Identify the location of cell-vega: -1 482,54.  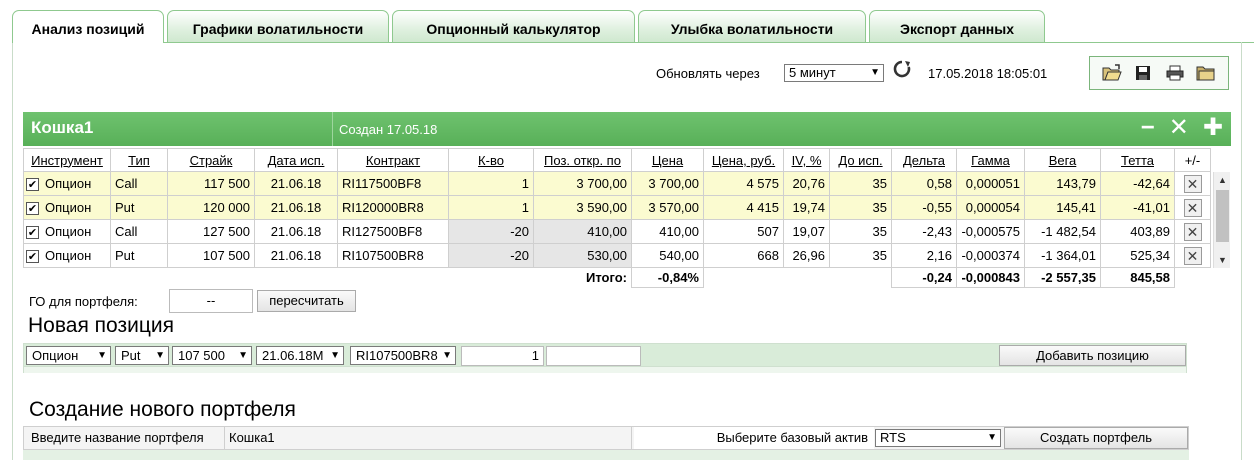
(1062, 231).